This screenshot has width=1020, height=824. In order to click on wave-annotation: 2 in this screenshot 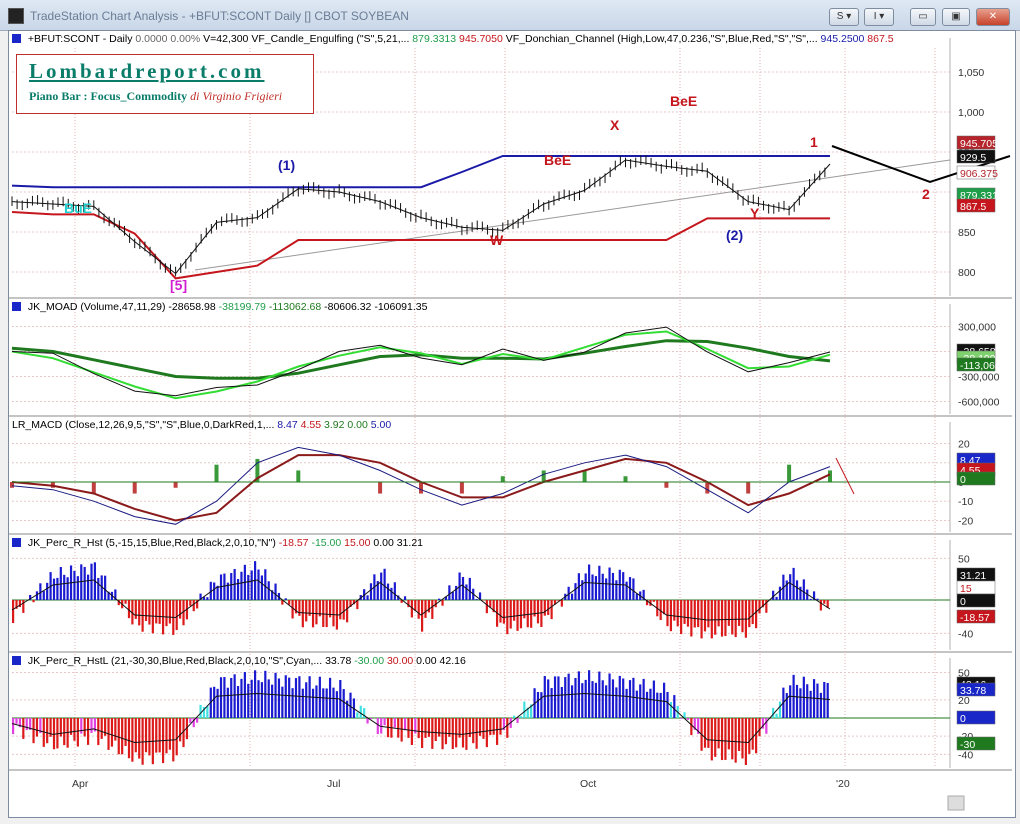, I will do `click(926, 194)`.